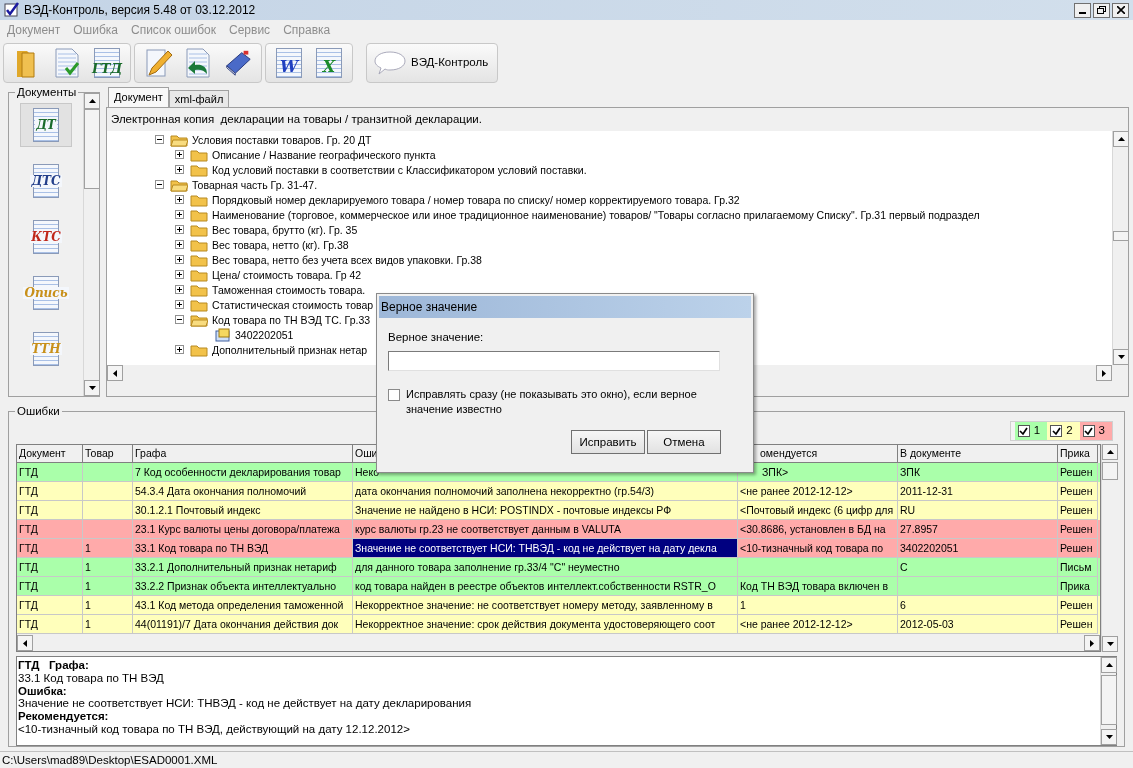 This screenshot has height=768, width=1133. What do you see at coordinates (684, 442) in the screenshot?
I see `dialog-button: Отмена` at bounding box center [684, 442].